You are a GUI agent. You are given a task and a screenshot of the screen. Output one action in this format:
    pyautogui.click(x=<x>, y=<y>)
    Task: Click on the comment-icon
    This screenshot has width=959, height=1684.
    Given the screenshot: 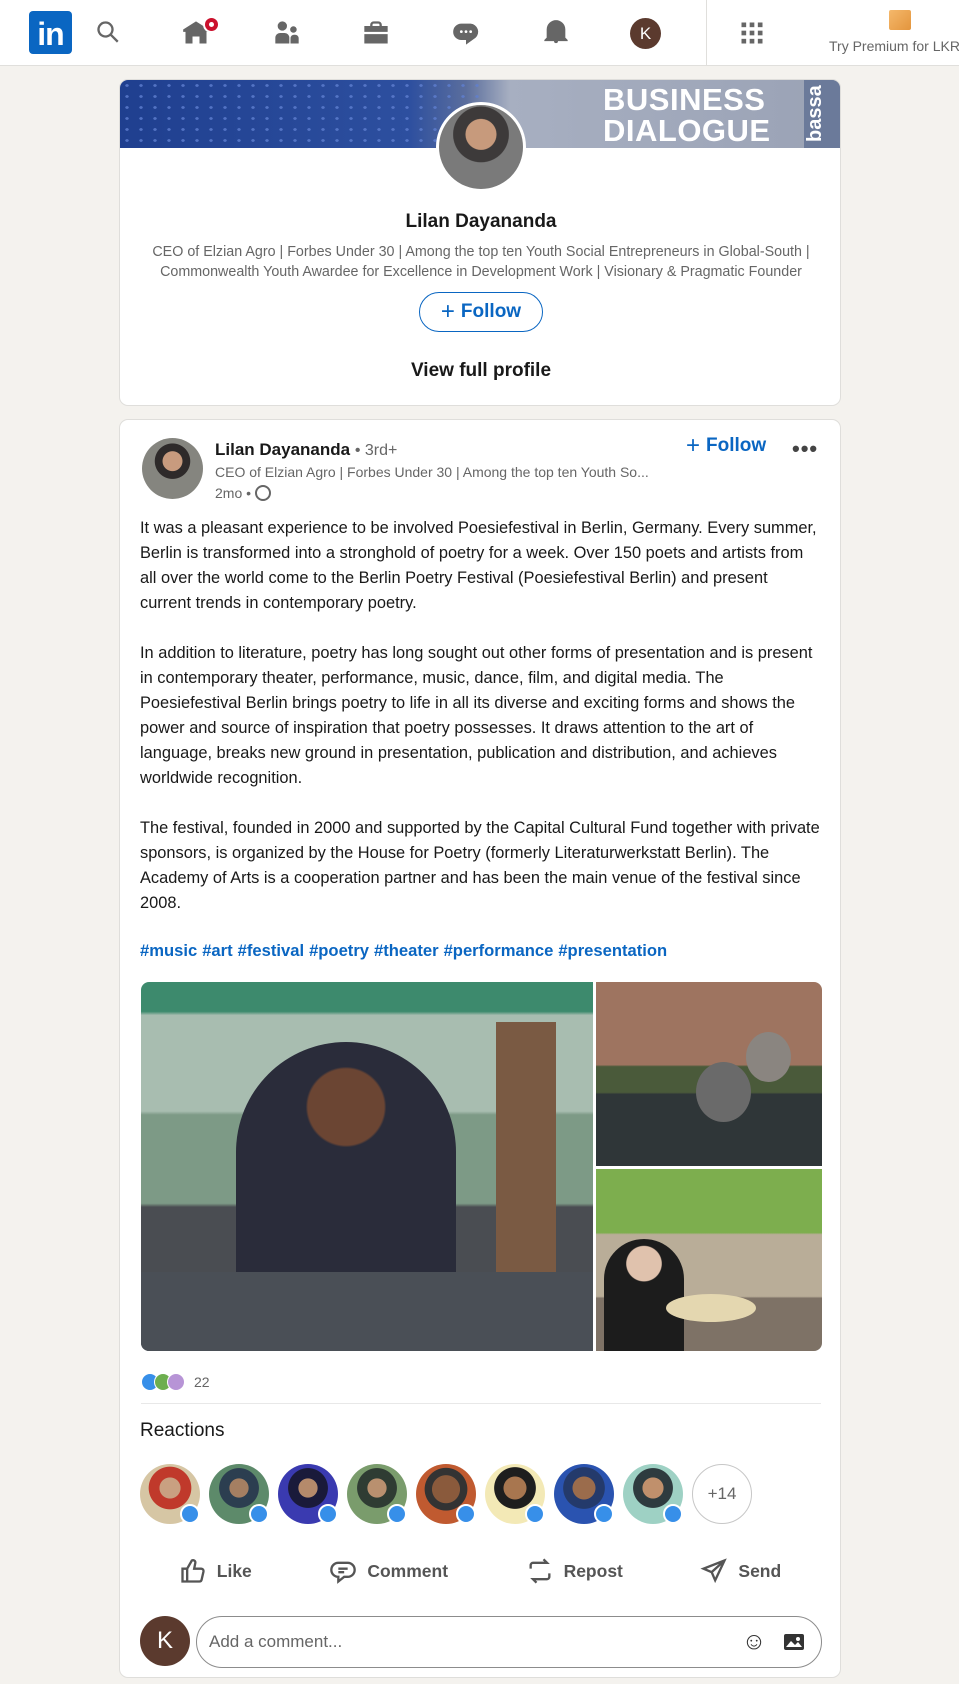 What is the action you would take?
    pyautogui.click(x=343, y=1572)
    